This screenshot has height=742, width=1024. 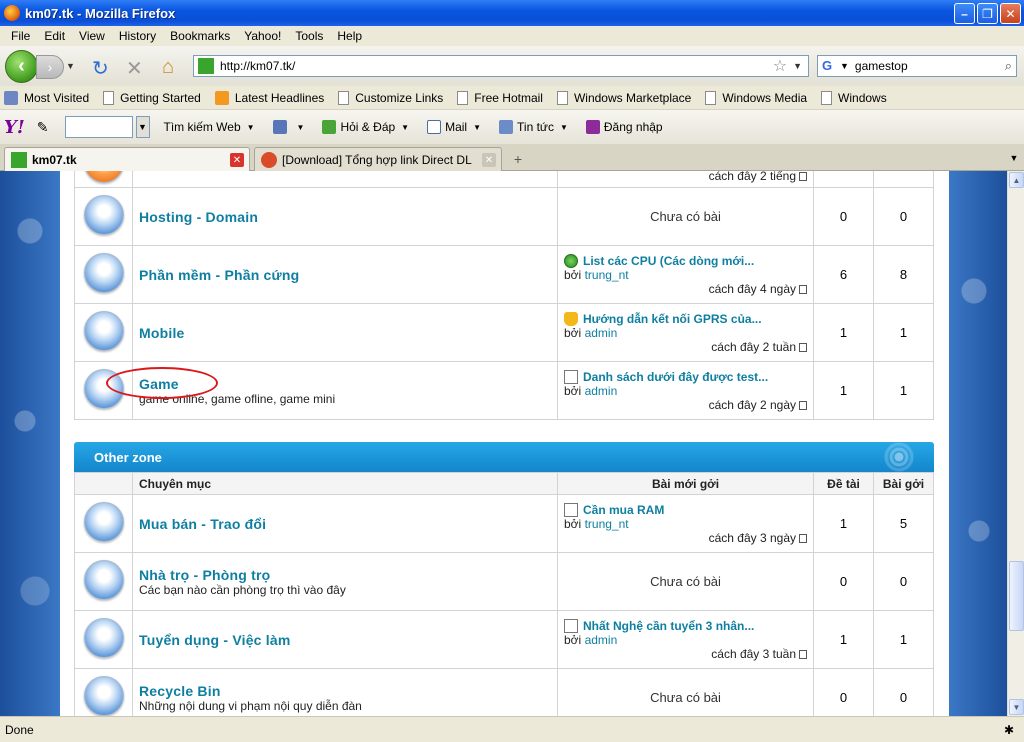 I want to click on yahoo-search-input, so click(x=98, y=127).